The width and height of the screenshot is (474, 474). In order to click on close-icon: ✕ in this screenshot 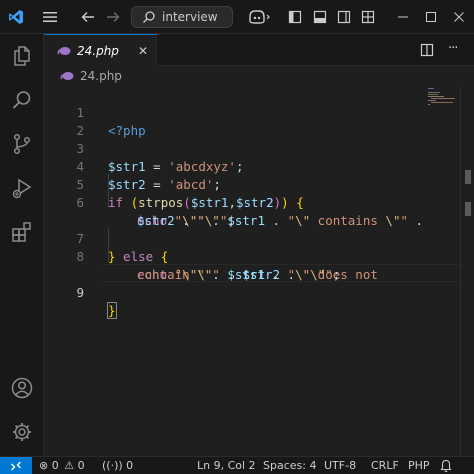, I will do `click(143, 51)`.